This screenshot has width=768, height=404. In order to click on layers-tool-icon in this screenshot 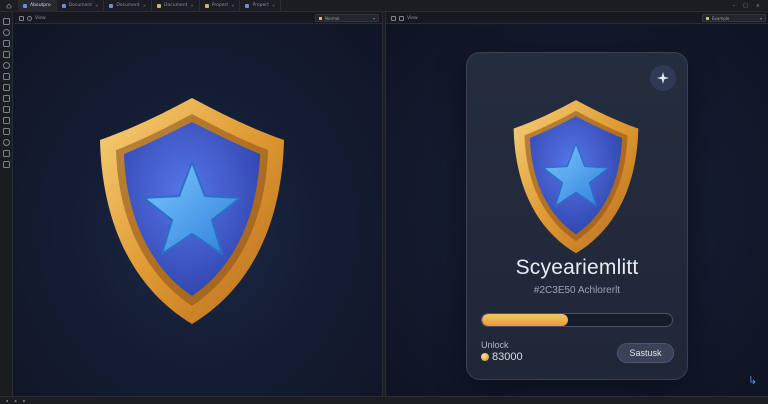, I will do `click(6, 131)`.